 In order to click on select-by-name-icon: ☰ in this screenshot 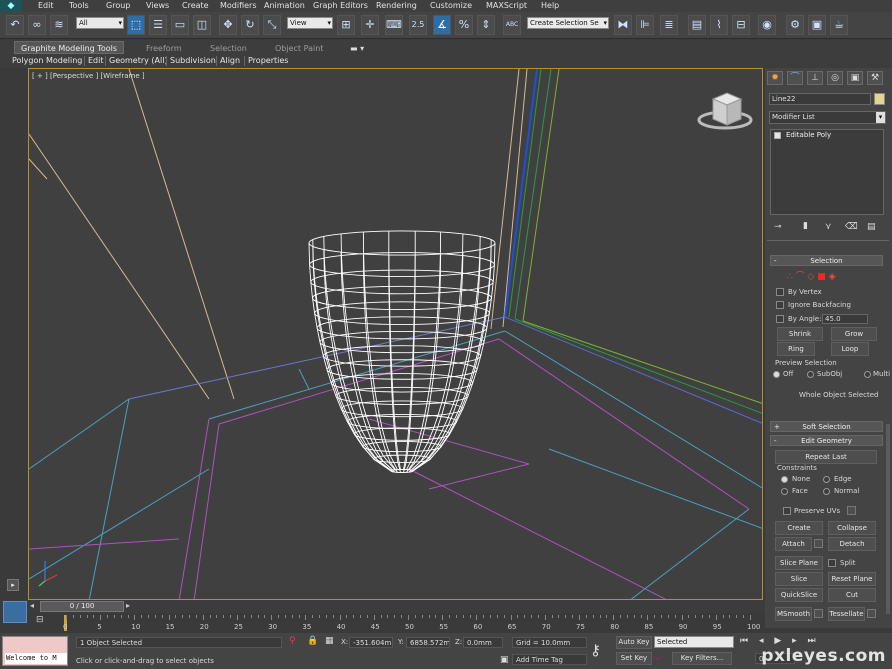, I will do `click(158, 25)`.